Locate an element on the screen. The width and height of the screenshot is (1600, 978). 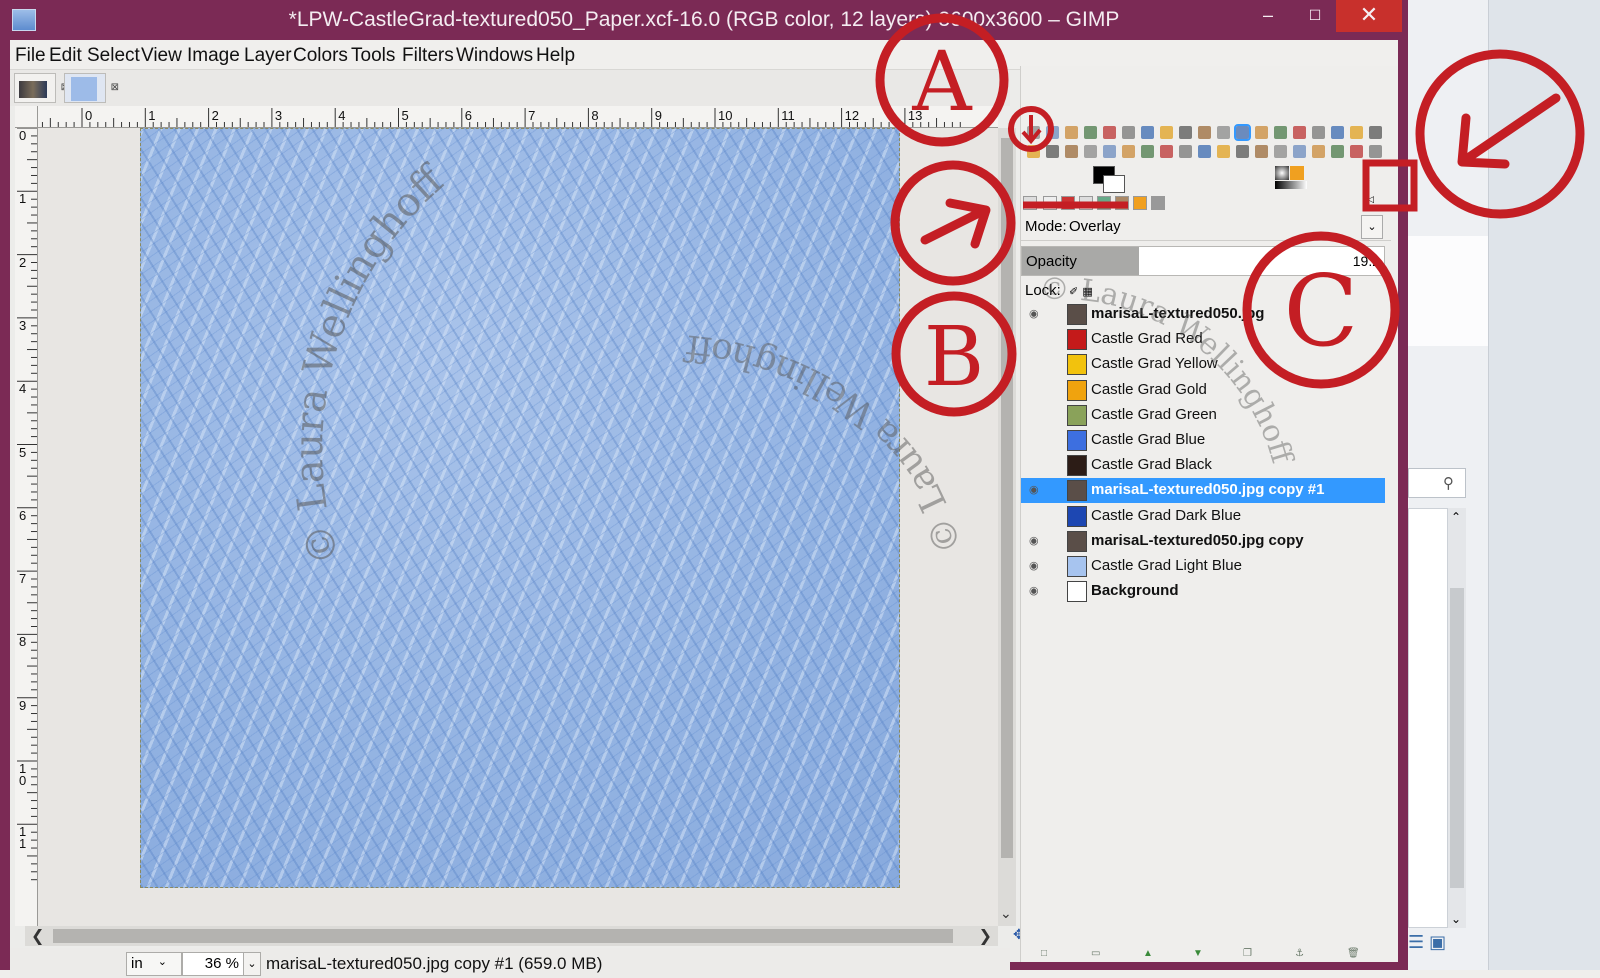
lower-layer-icon: ▼ is located at coordinates (1198, 953).